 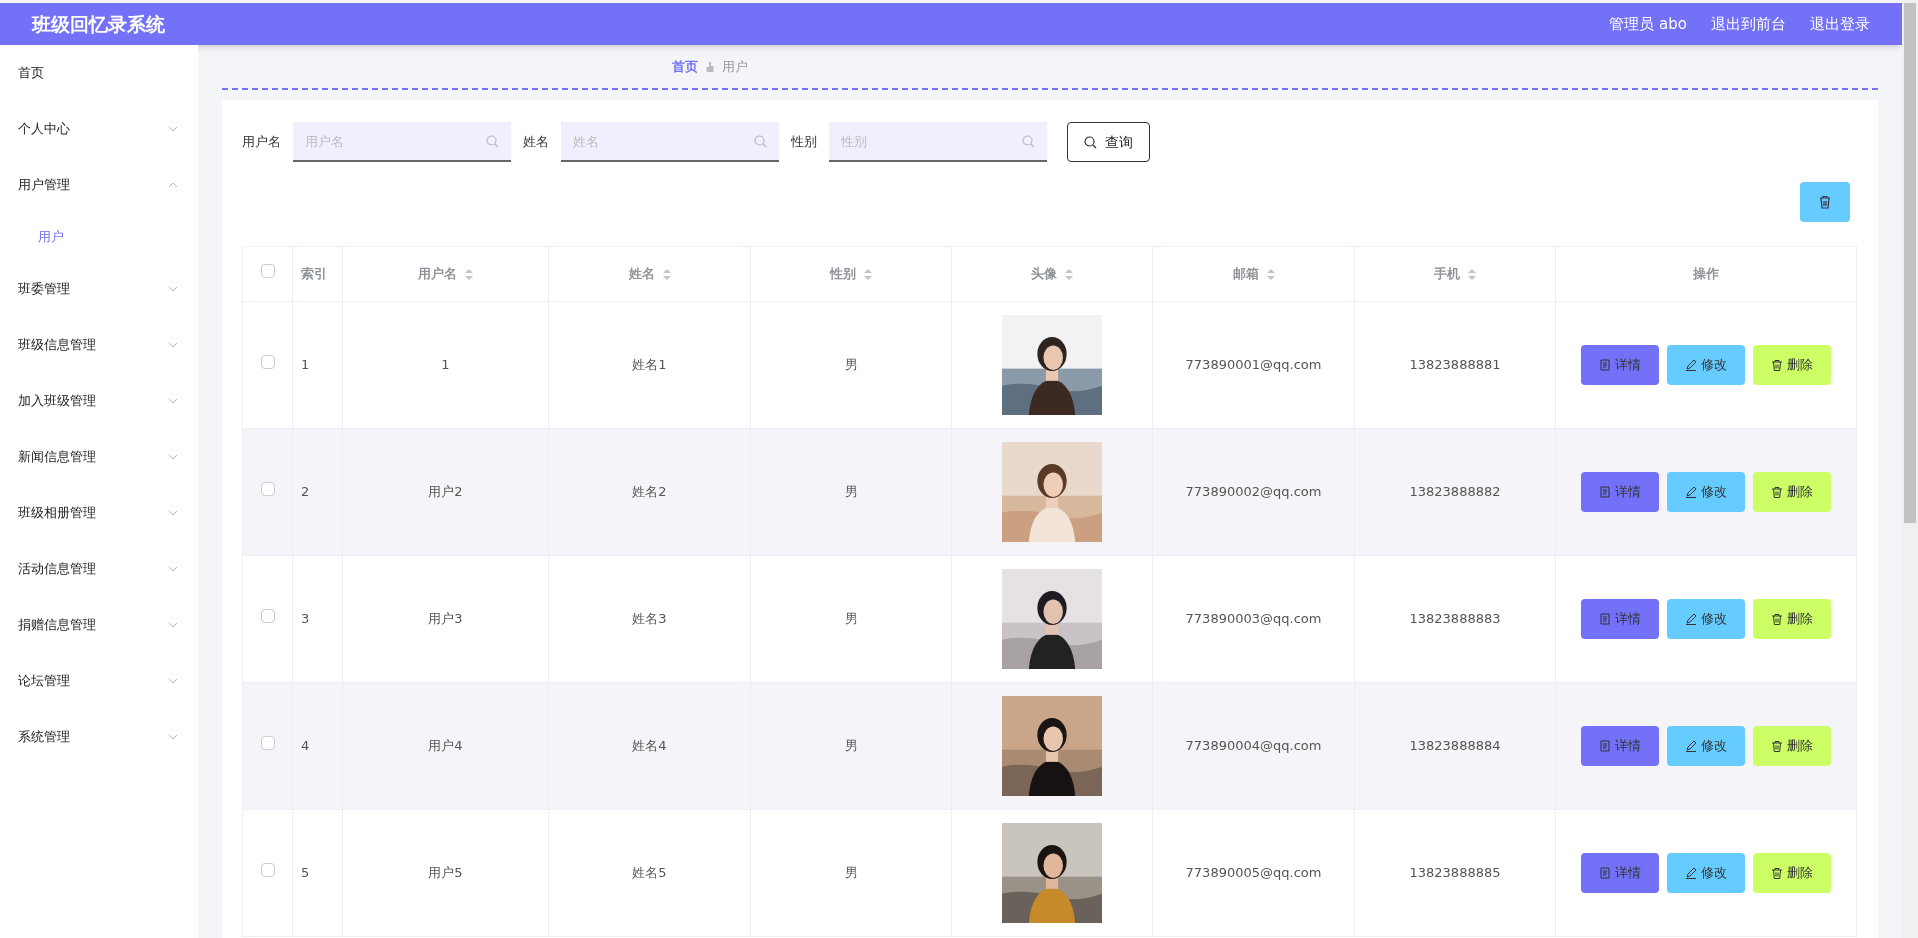 I want to click on table-cell: 5, so click(x=305, y=873).